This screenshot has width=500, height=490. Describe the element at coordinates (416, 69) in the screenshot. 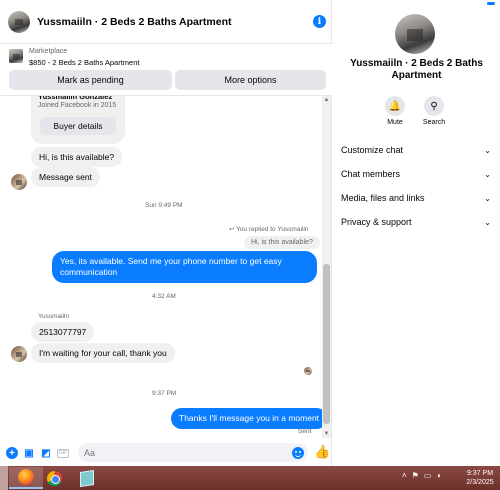

I see `panel-title: Yussmaiiln · 2 Beds 2 Baths Apartment` at that location.